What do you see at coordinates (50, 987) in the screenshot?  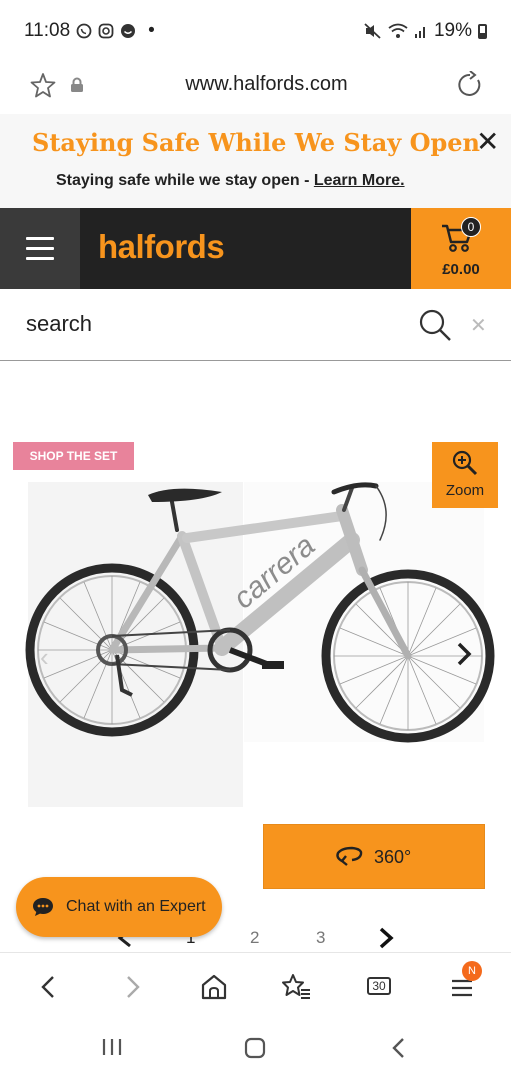 I see `back-icon` at bounding box center [50, 987].